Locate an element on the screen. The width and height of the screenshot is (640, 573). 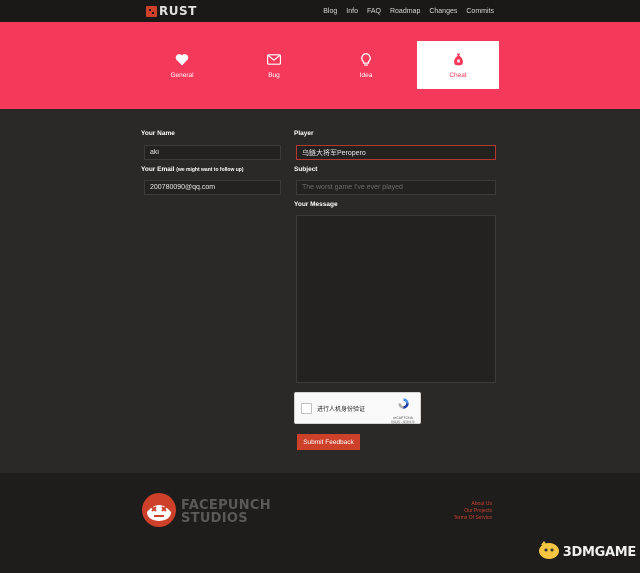
rust-logo: RUST is located at coordinates (171, 11).